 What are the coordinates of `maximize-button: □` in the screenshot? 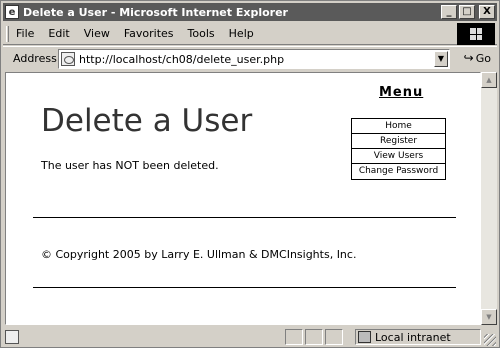 It's located at (467, 12).